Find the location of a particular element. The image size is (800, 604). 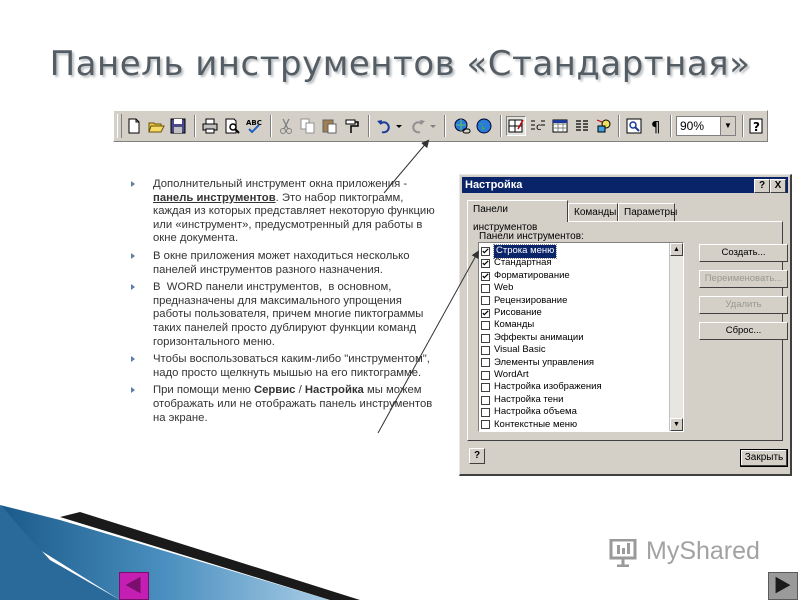

help-button: ? is located at coordinates (762, 186).